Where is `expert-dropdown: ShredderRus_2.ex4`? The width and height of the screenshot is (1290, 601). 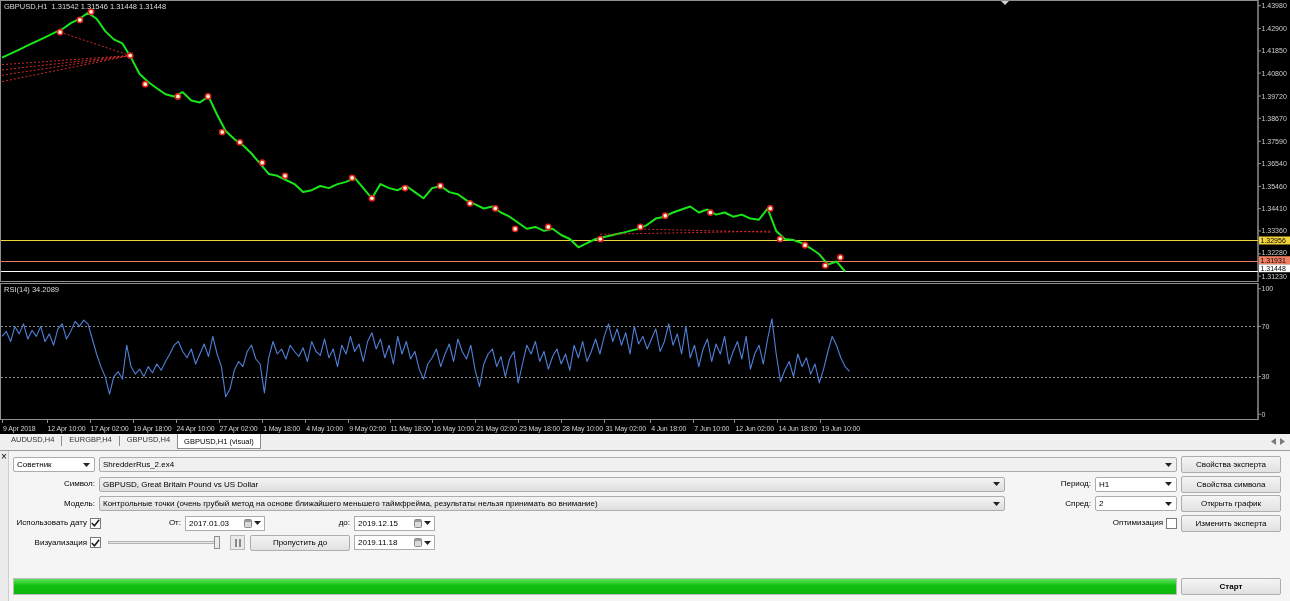 expert-dropdown: ShredderRus_2.ex4 is located at coordinates (638, 464).